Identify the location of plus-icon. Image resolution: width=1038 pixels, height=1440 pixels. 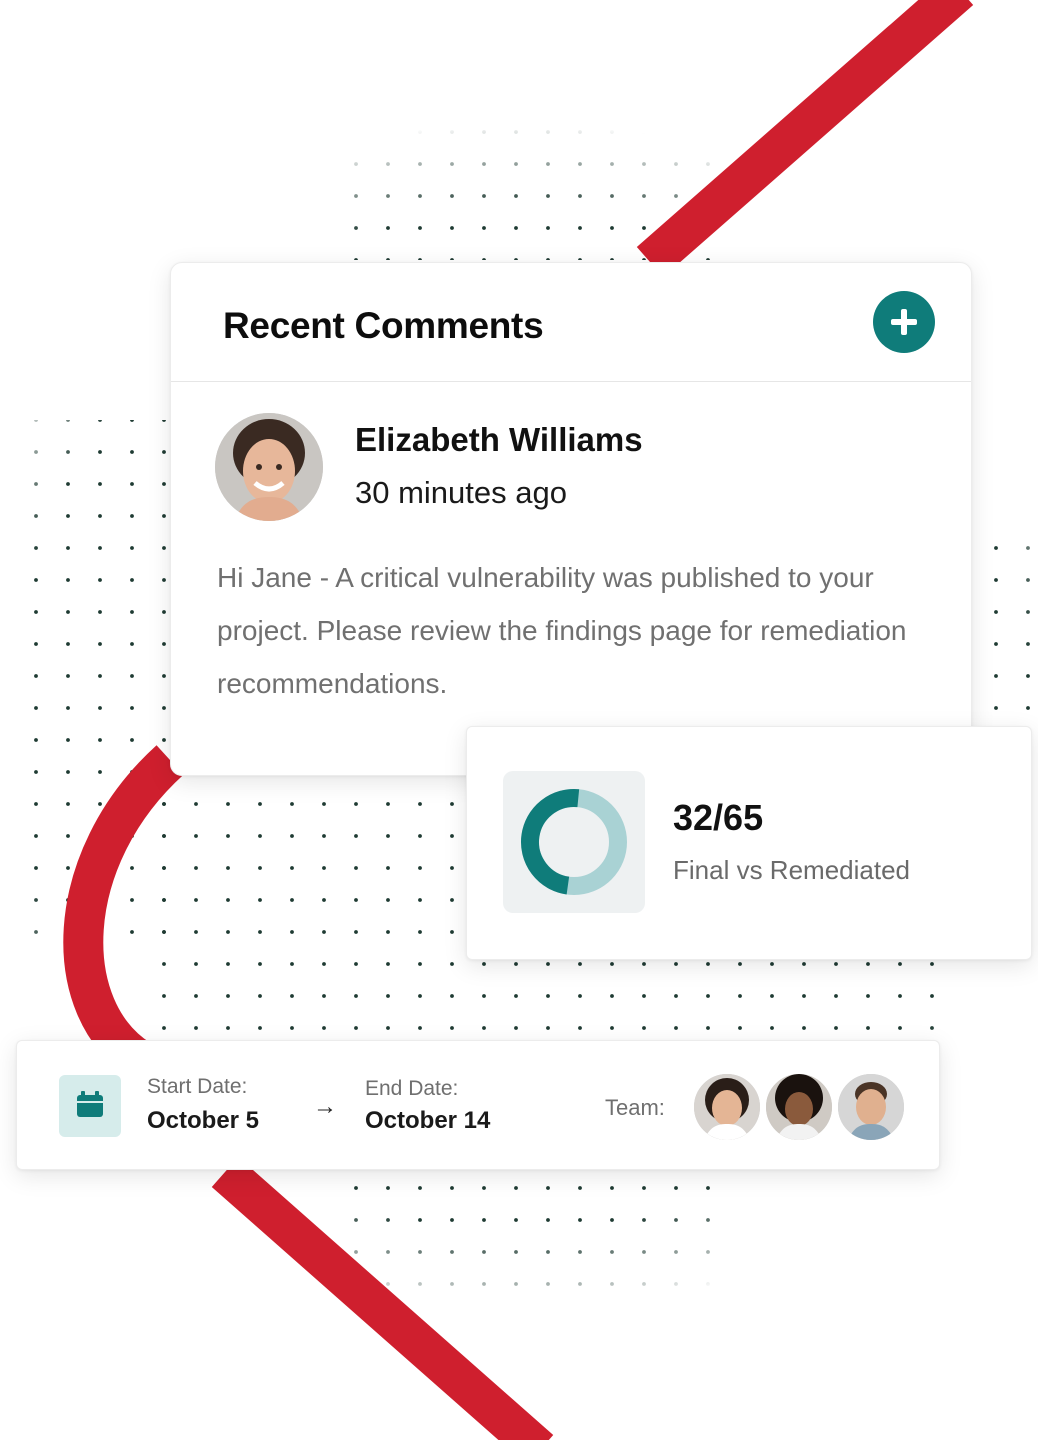
(904, 322).